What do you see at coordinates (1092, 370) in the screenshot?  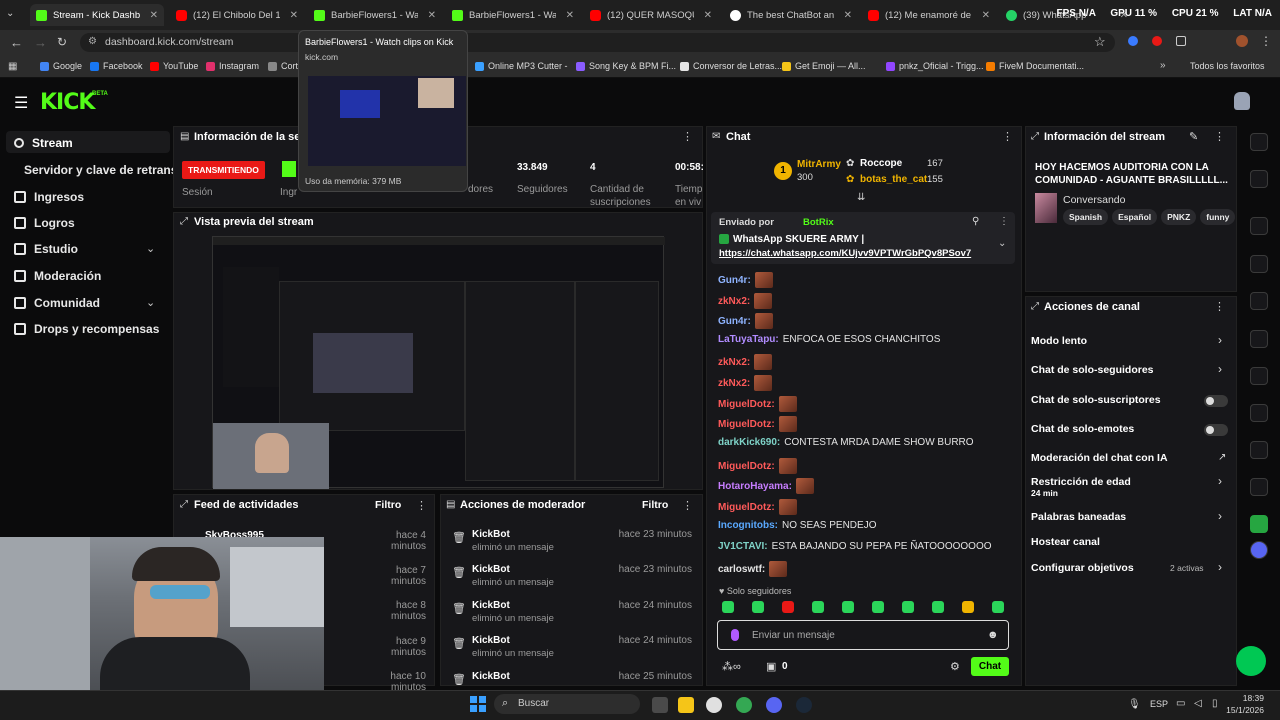 I see `channel-action-item: Chat de solo-seguidores` at bounding box center [1092, 370].